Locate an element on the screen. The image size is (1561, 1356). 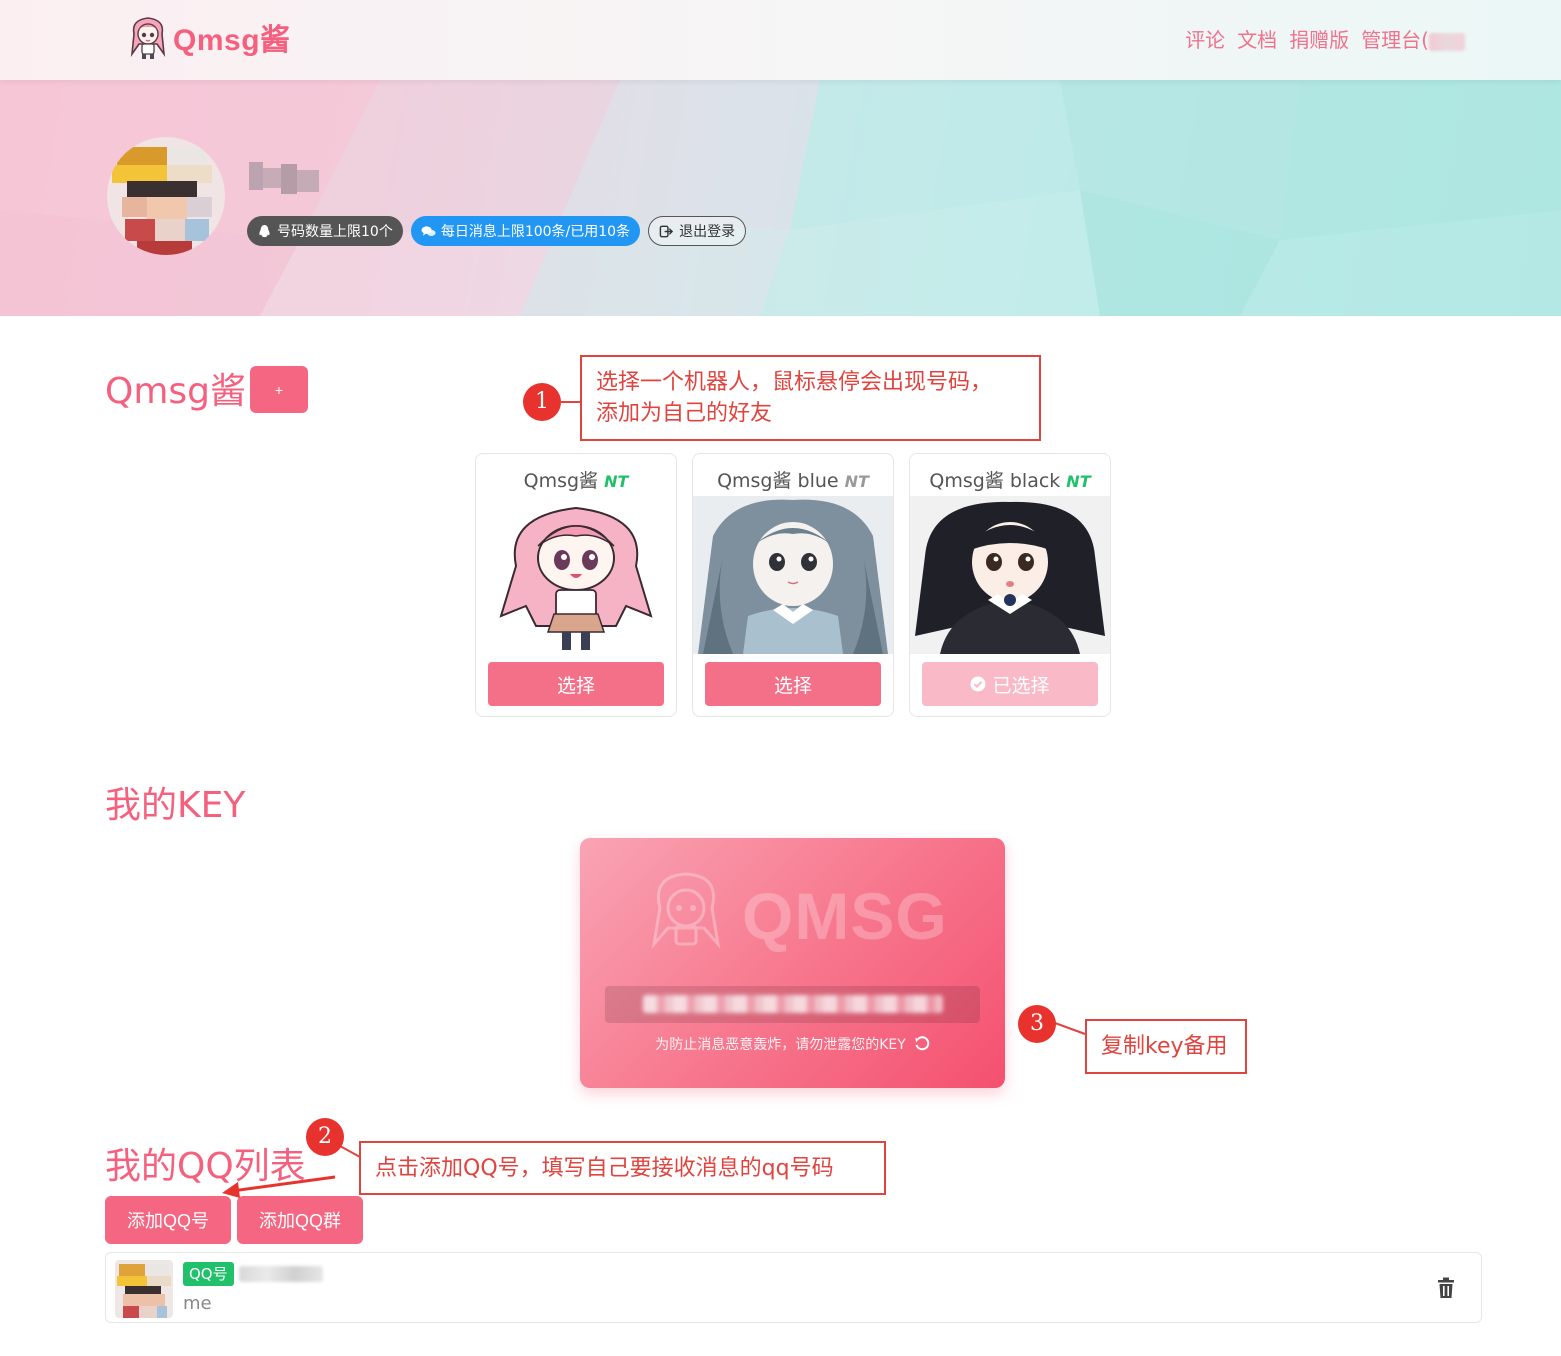
bot-card-pink: Qmsg酱 NT 选择 is located at coordinates (576, 585).